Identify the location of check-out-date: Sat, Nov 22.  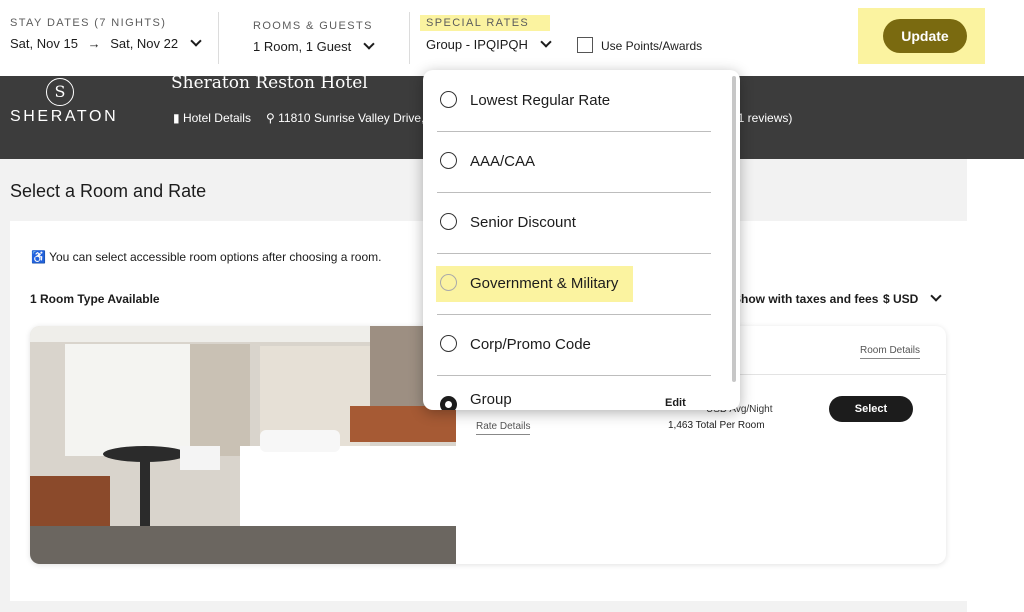
(144, 43).